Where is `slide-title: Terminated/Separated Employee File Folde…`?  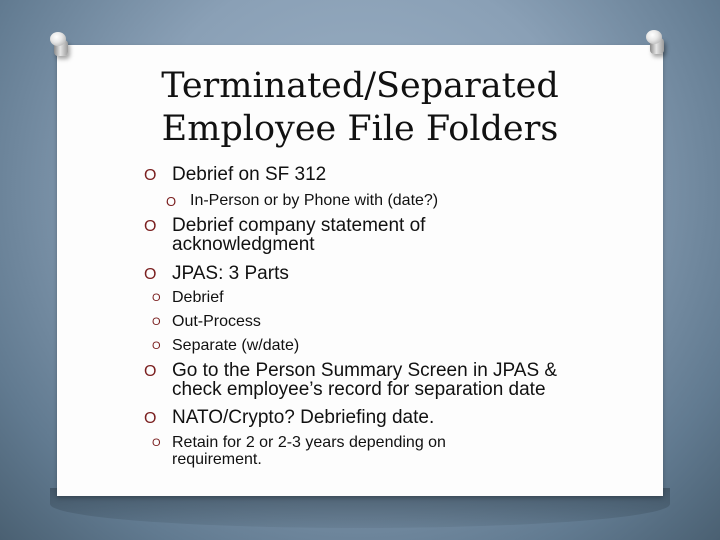
slide-title: Terminated/Separated Employee File Folde… is located at coordinates (360, 108).